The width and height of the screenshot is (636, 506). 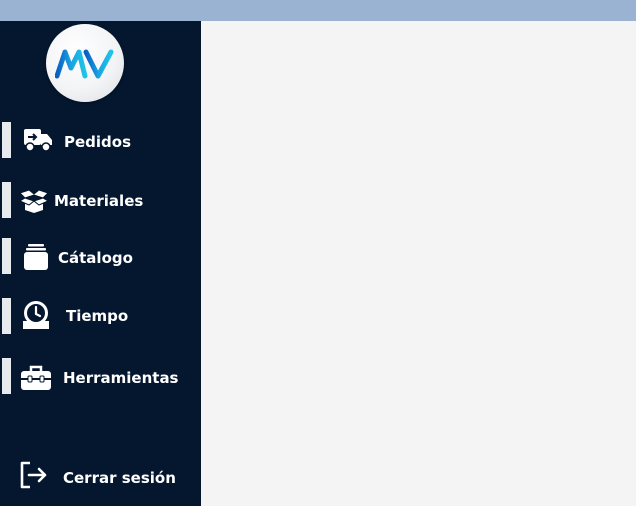 I want to click on sidebar-item-tiempo: Tiempo, so click(x=100, y=316).